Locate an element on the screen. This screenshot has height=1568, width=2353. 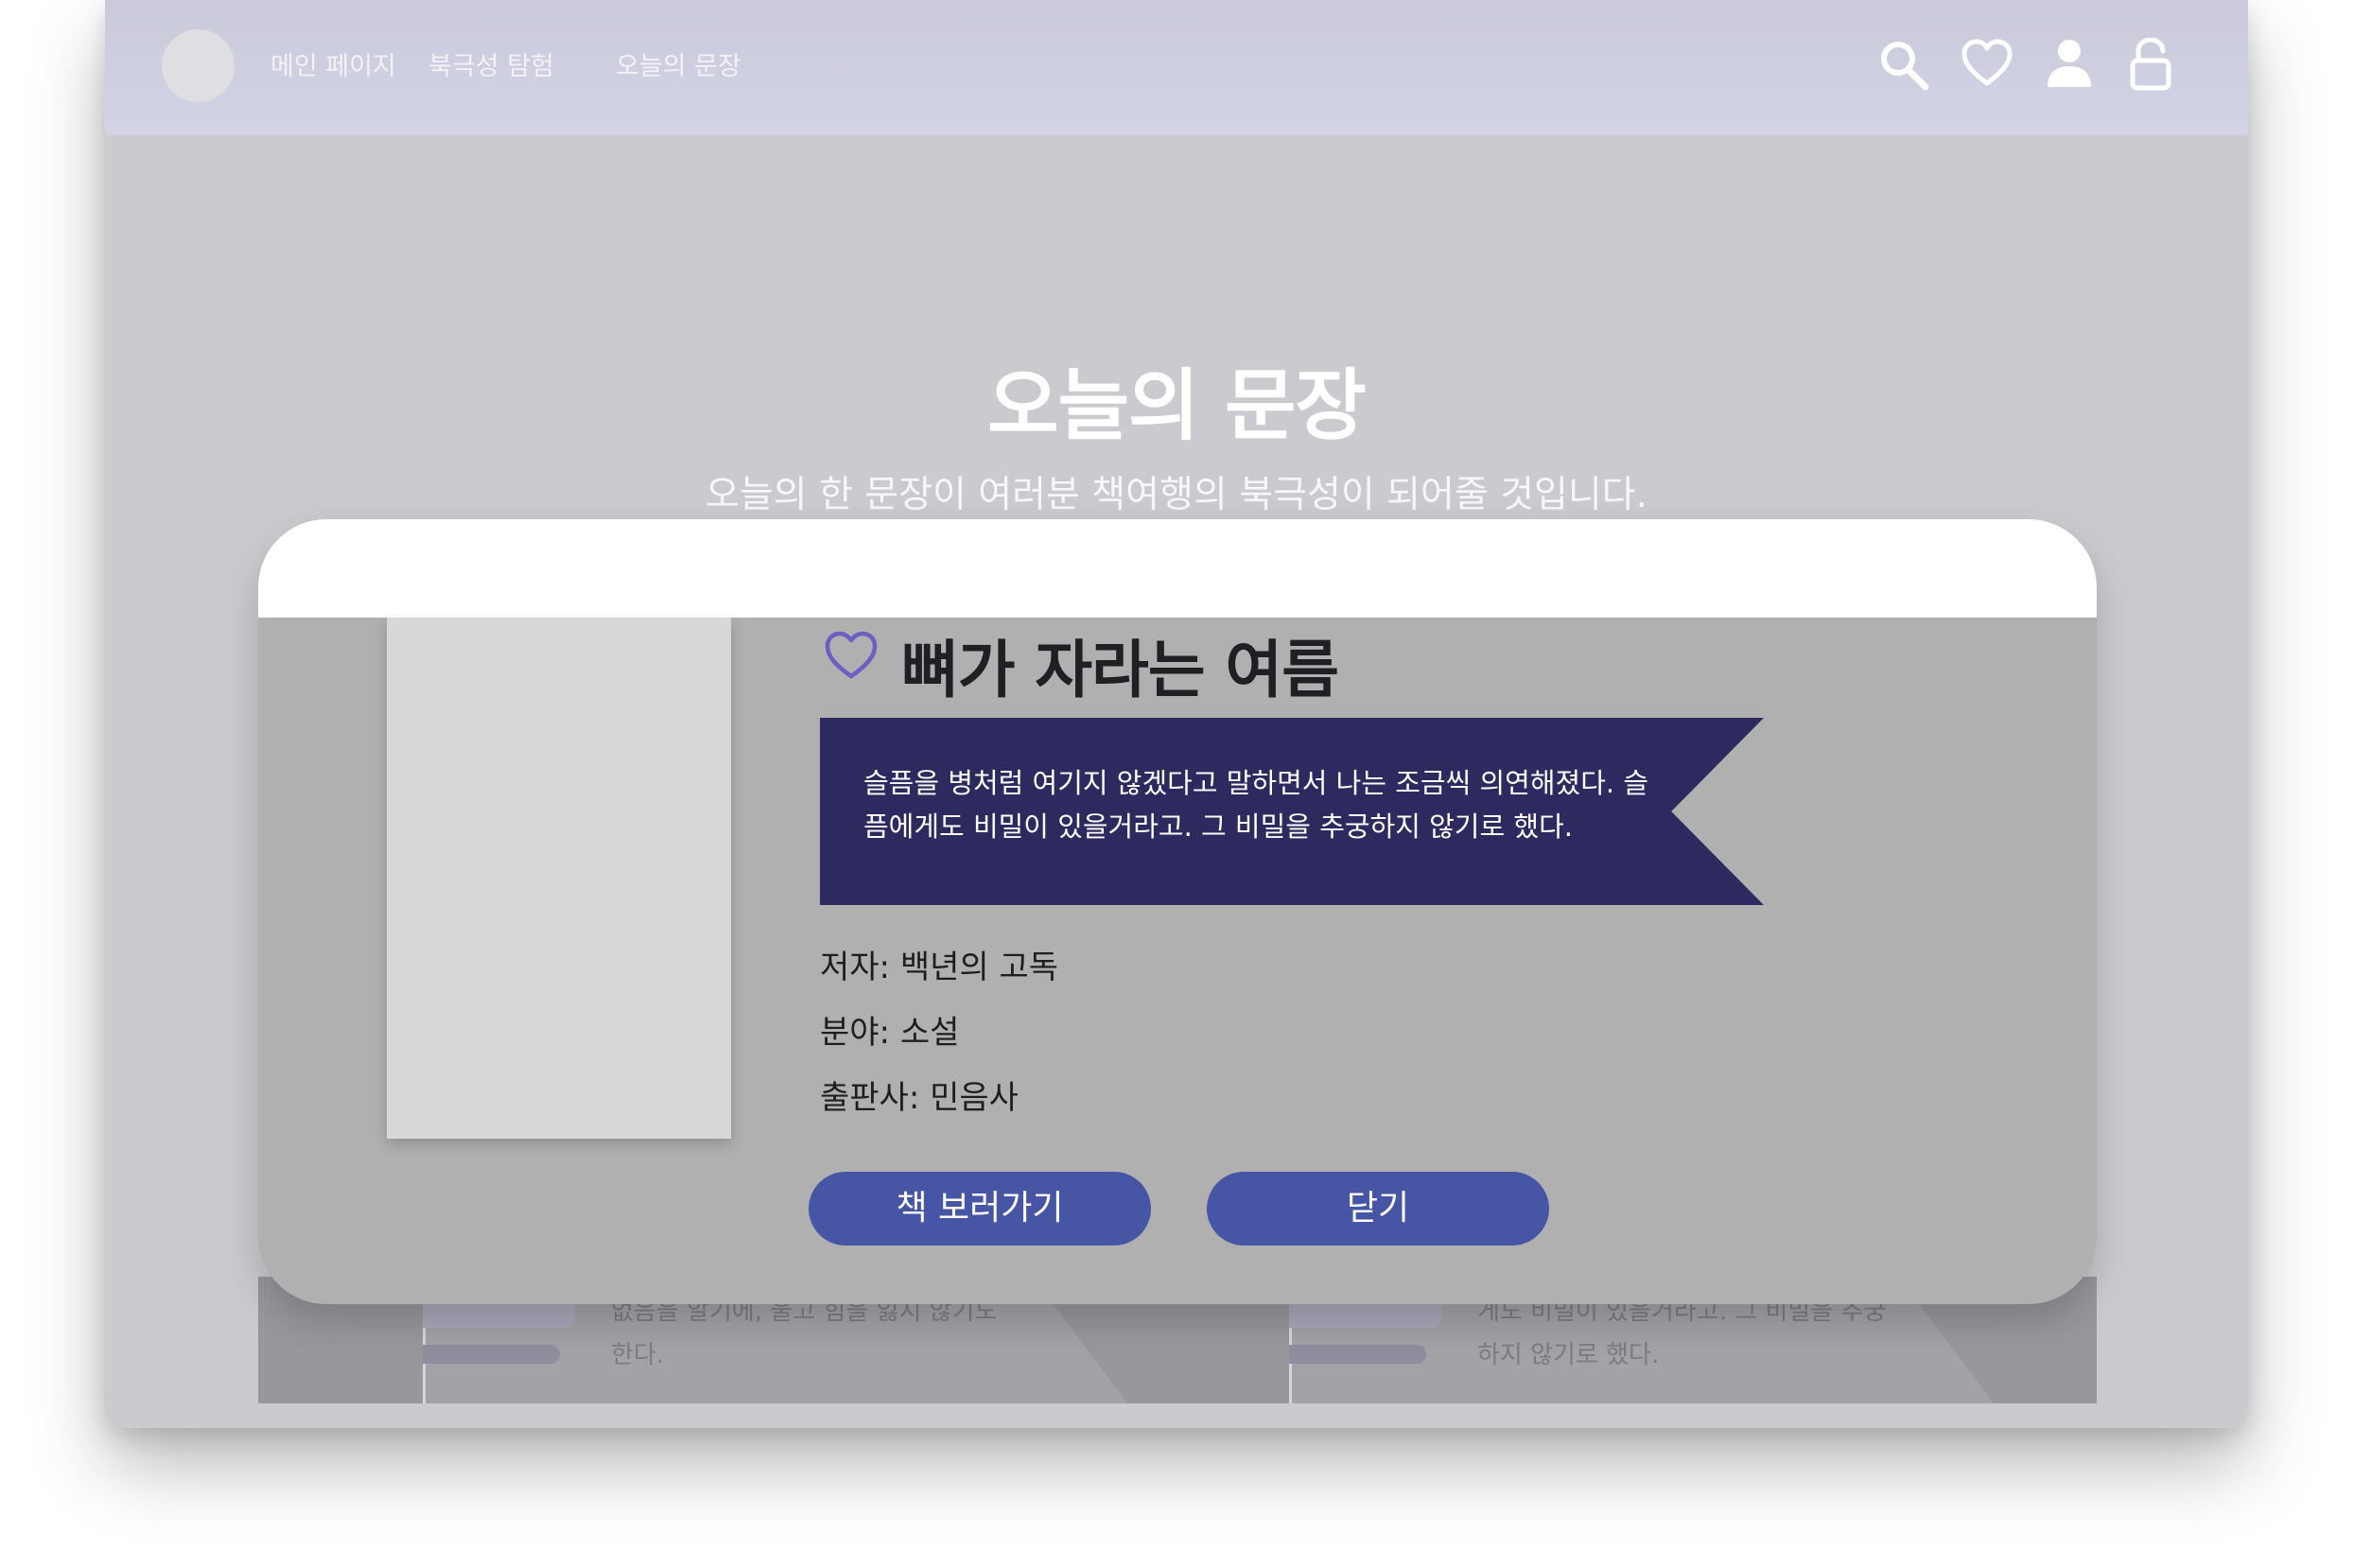
book-genre: 분야: 소설 is located at coordinates (890, 1033).